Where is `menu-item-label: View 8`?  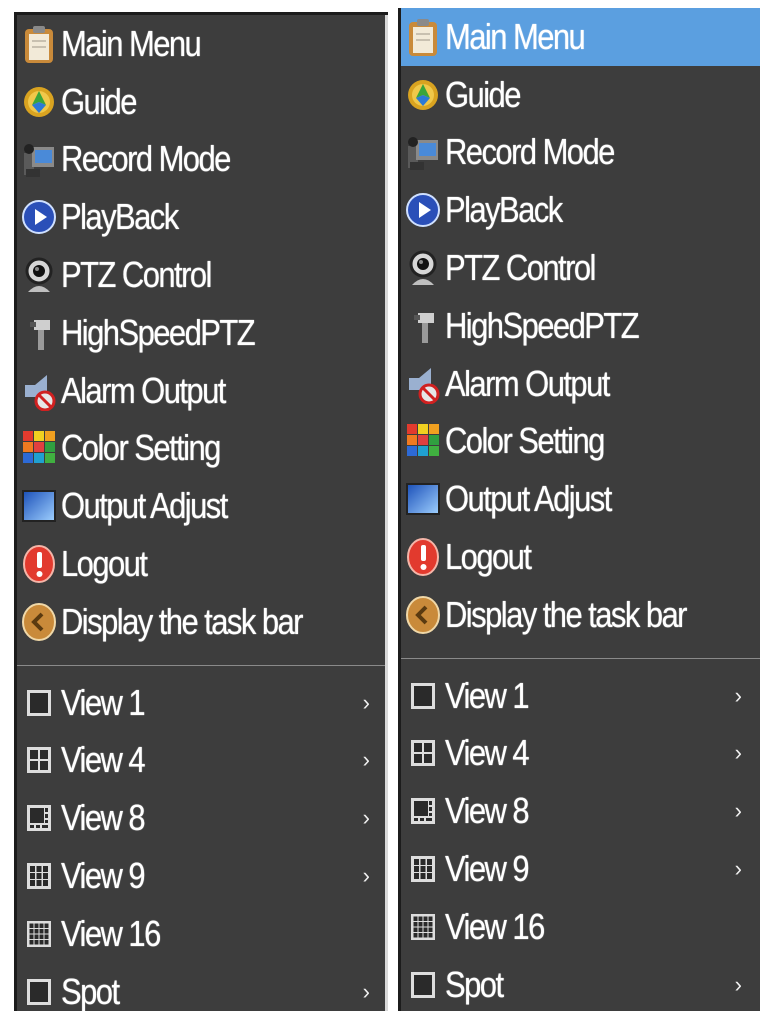
menu-item-label: View 8 is located at coordinates (487, 811).